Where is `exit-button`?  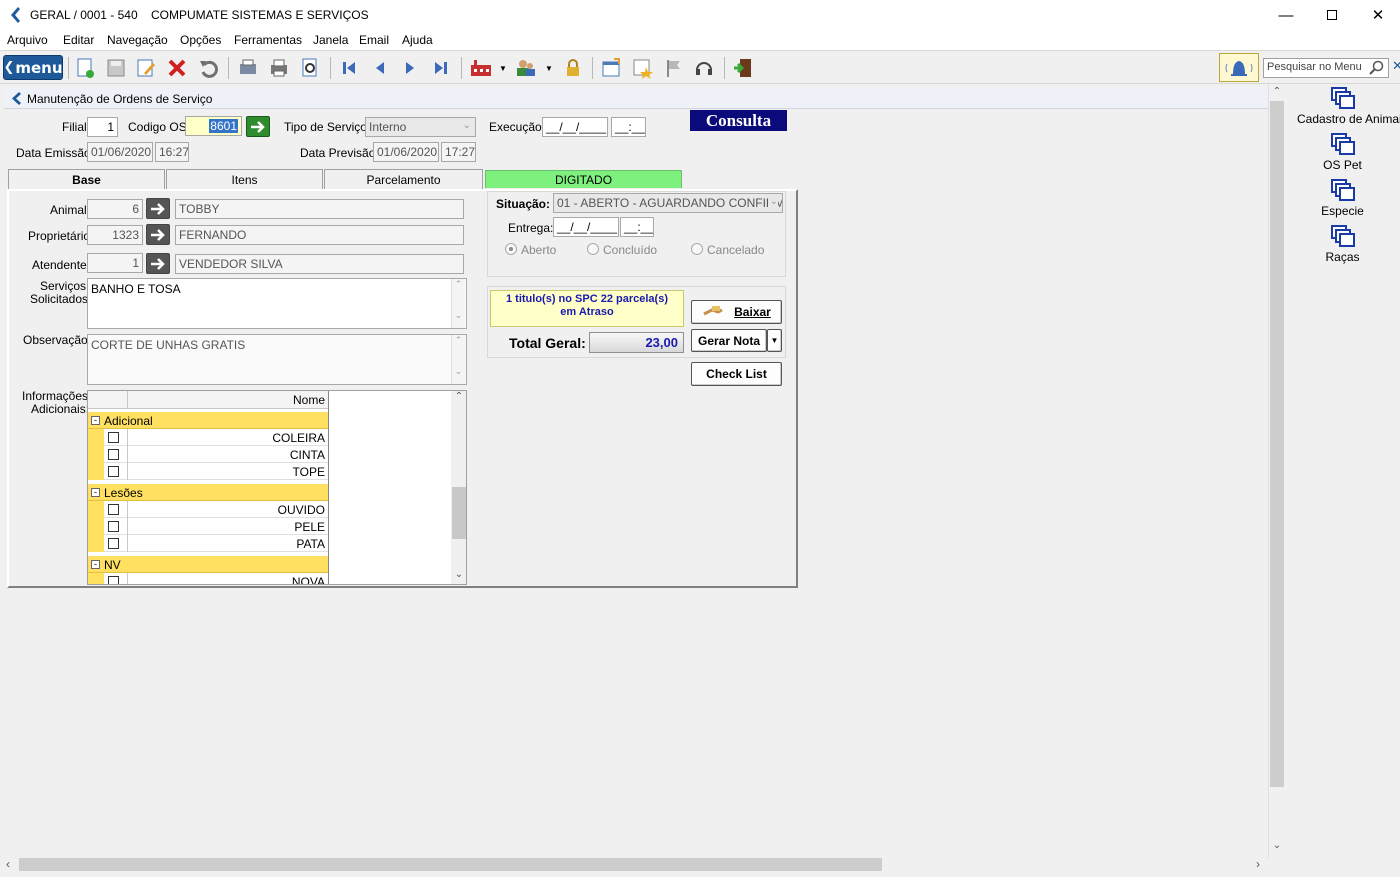
exit-button is located at coordinates (743, 68).